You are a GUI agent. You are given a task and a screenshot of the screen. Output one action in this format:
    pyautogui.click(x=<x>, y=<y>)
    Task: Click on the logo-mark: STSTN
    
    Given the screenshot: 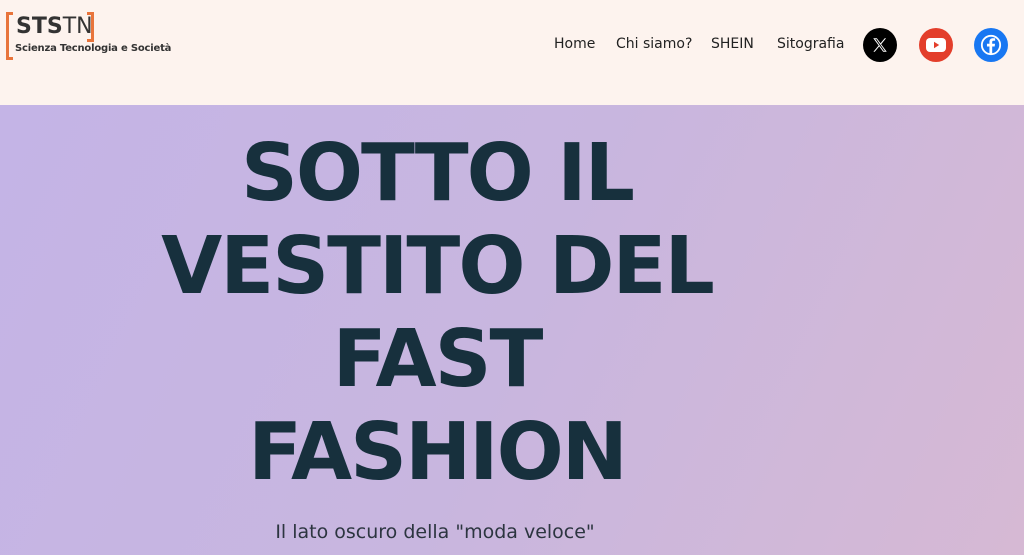 What is the action you would take?
    pyautogui.click(x=54, y=27)
    